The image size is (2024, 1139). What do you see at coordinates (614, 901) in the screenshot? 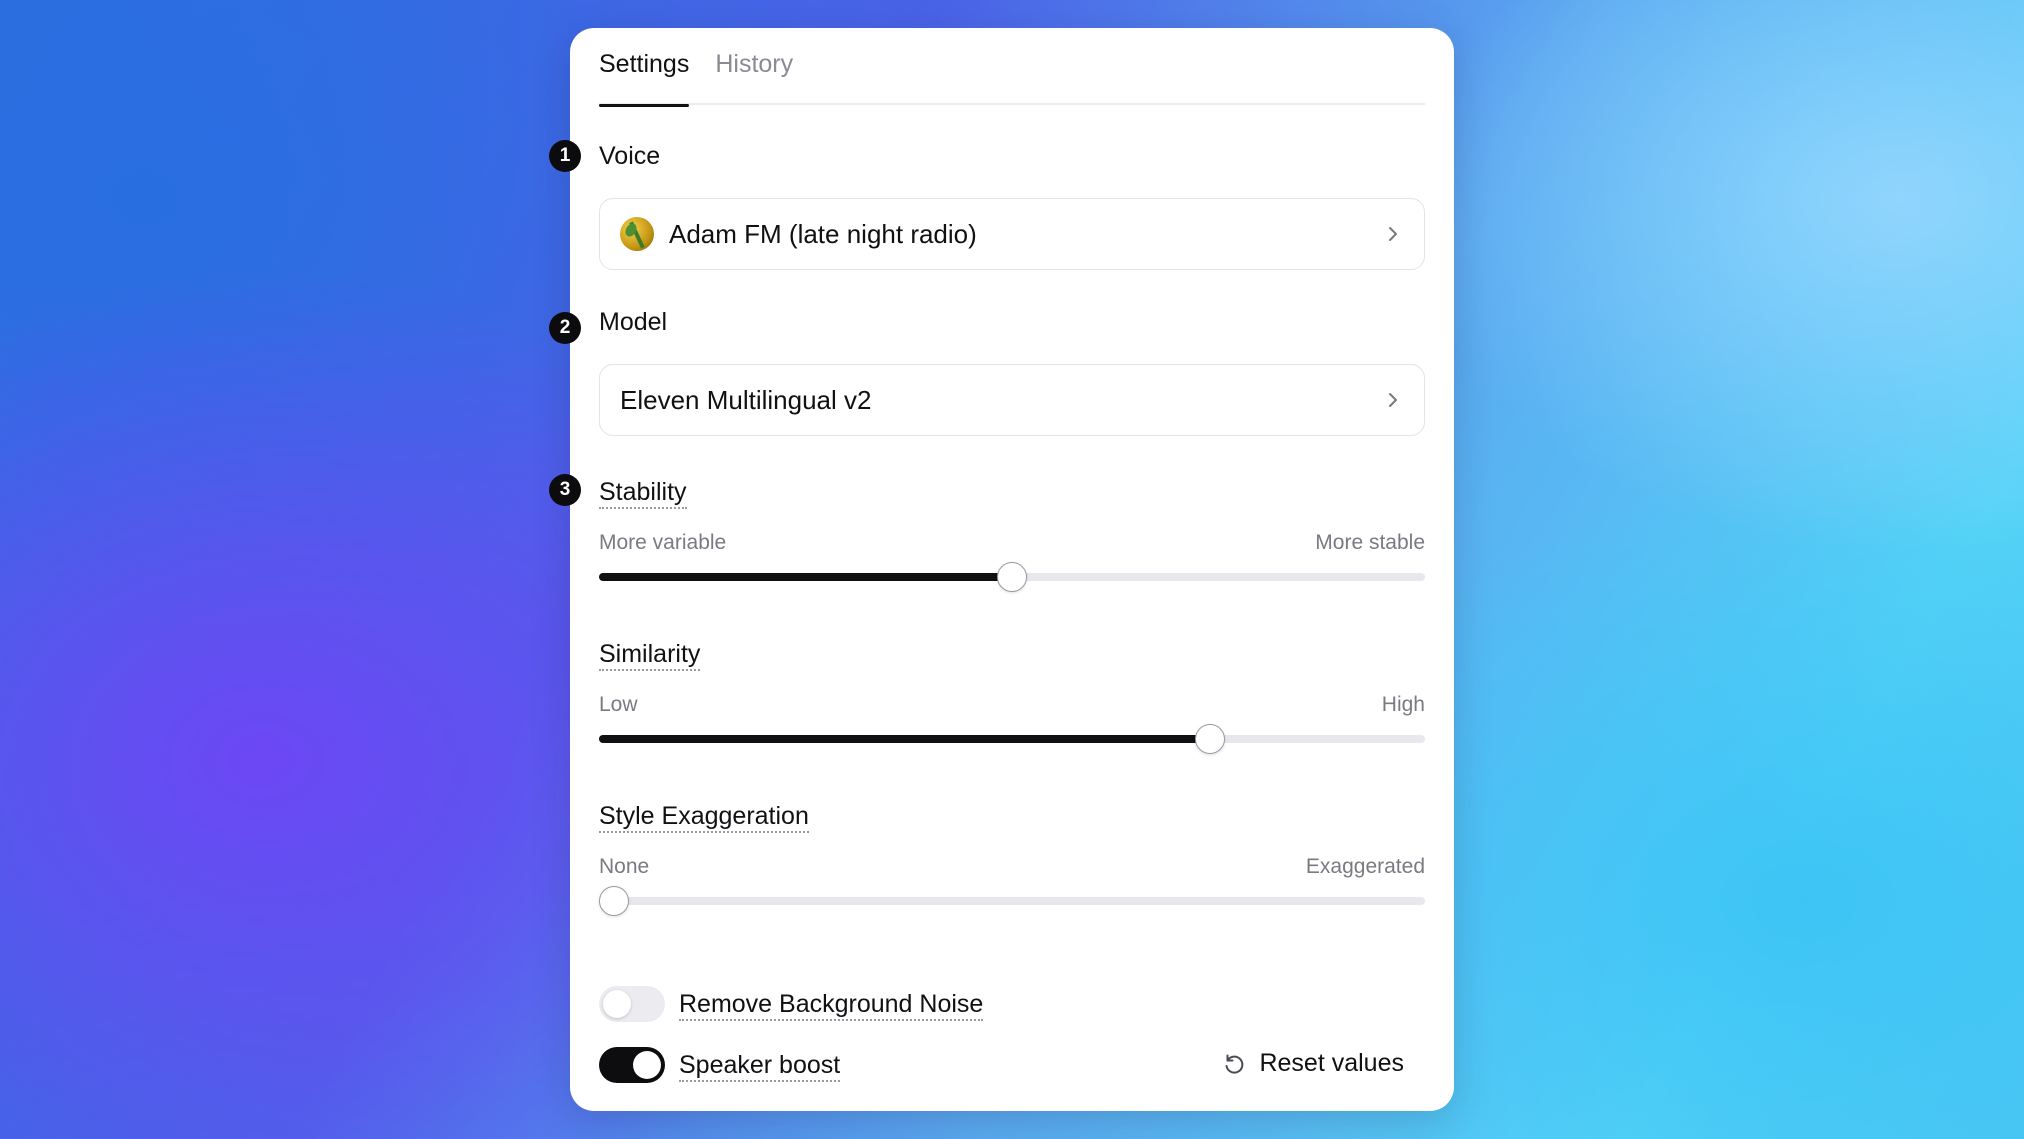
I see `style-slider-thumb` at bounding box center [614, 901].